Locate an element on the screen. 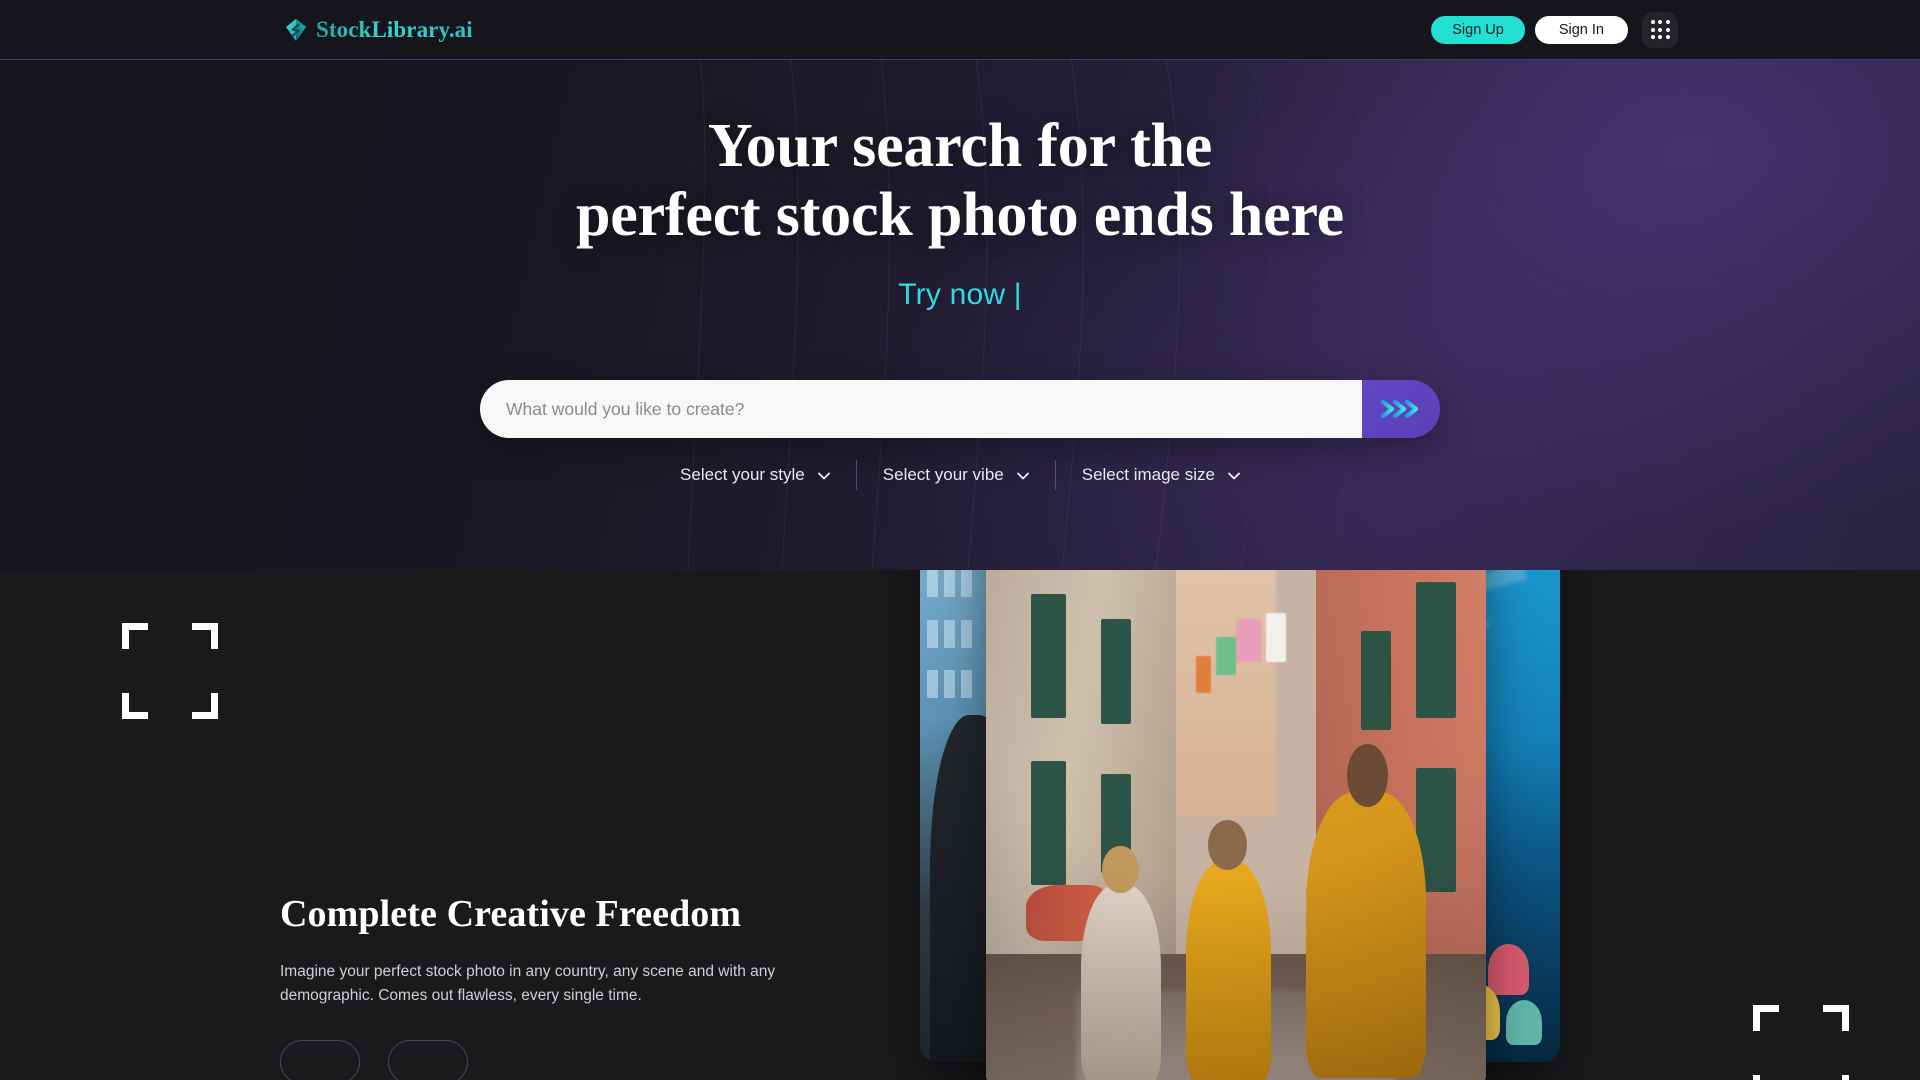 The image size is (1920, 1080). brand-logo-text: StockLibrary.ai is located at coordinates (394, 29).